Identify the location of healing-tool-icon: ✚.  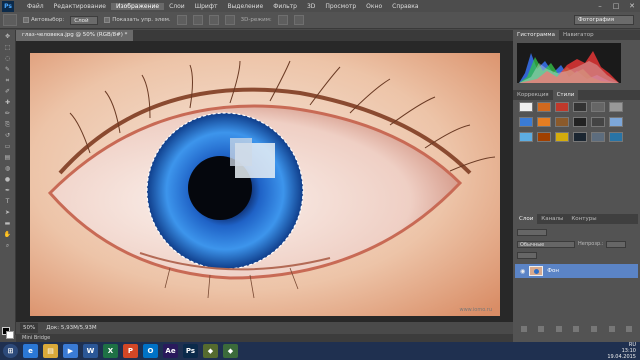
(8, 103).